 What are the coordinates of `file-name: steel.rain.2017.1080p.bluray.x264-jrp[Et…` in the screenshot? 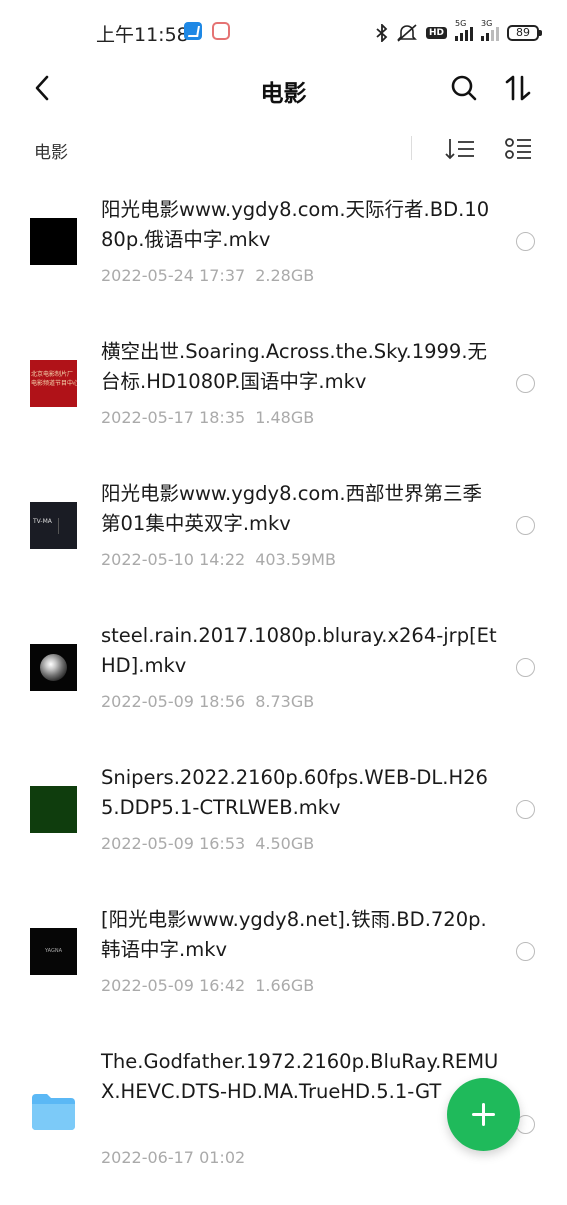 It's located at (299, 650).